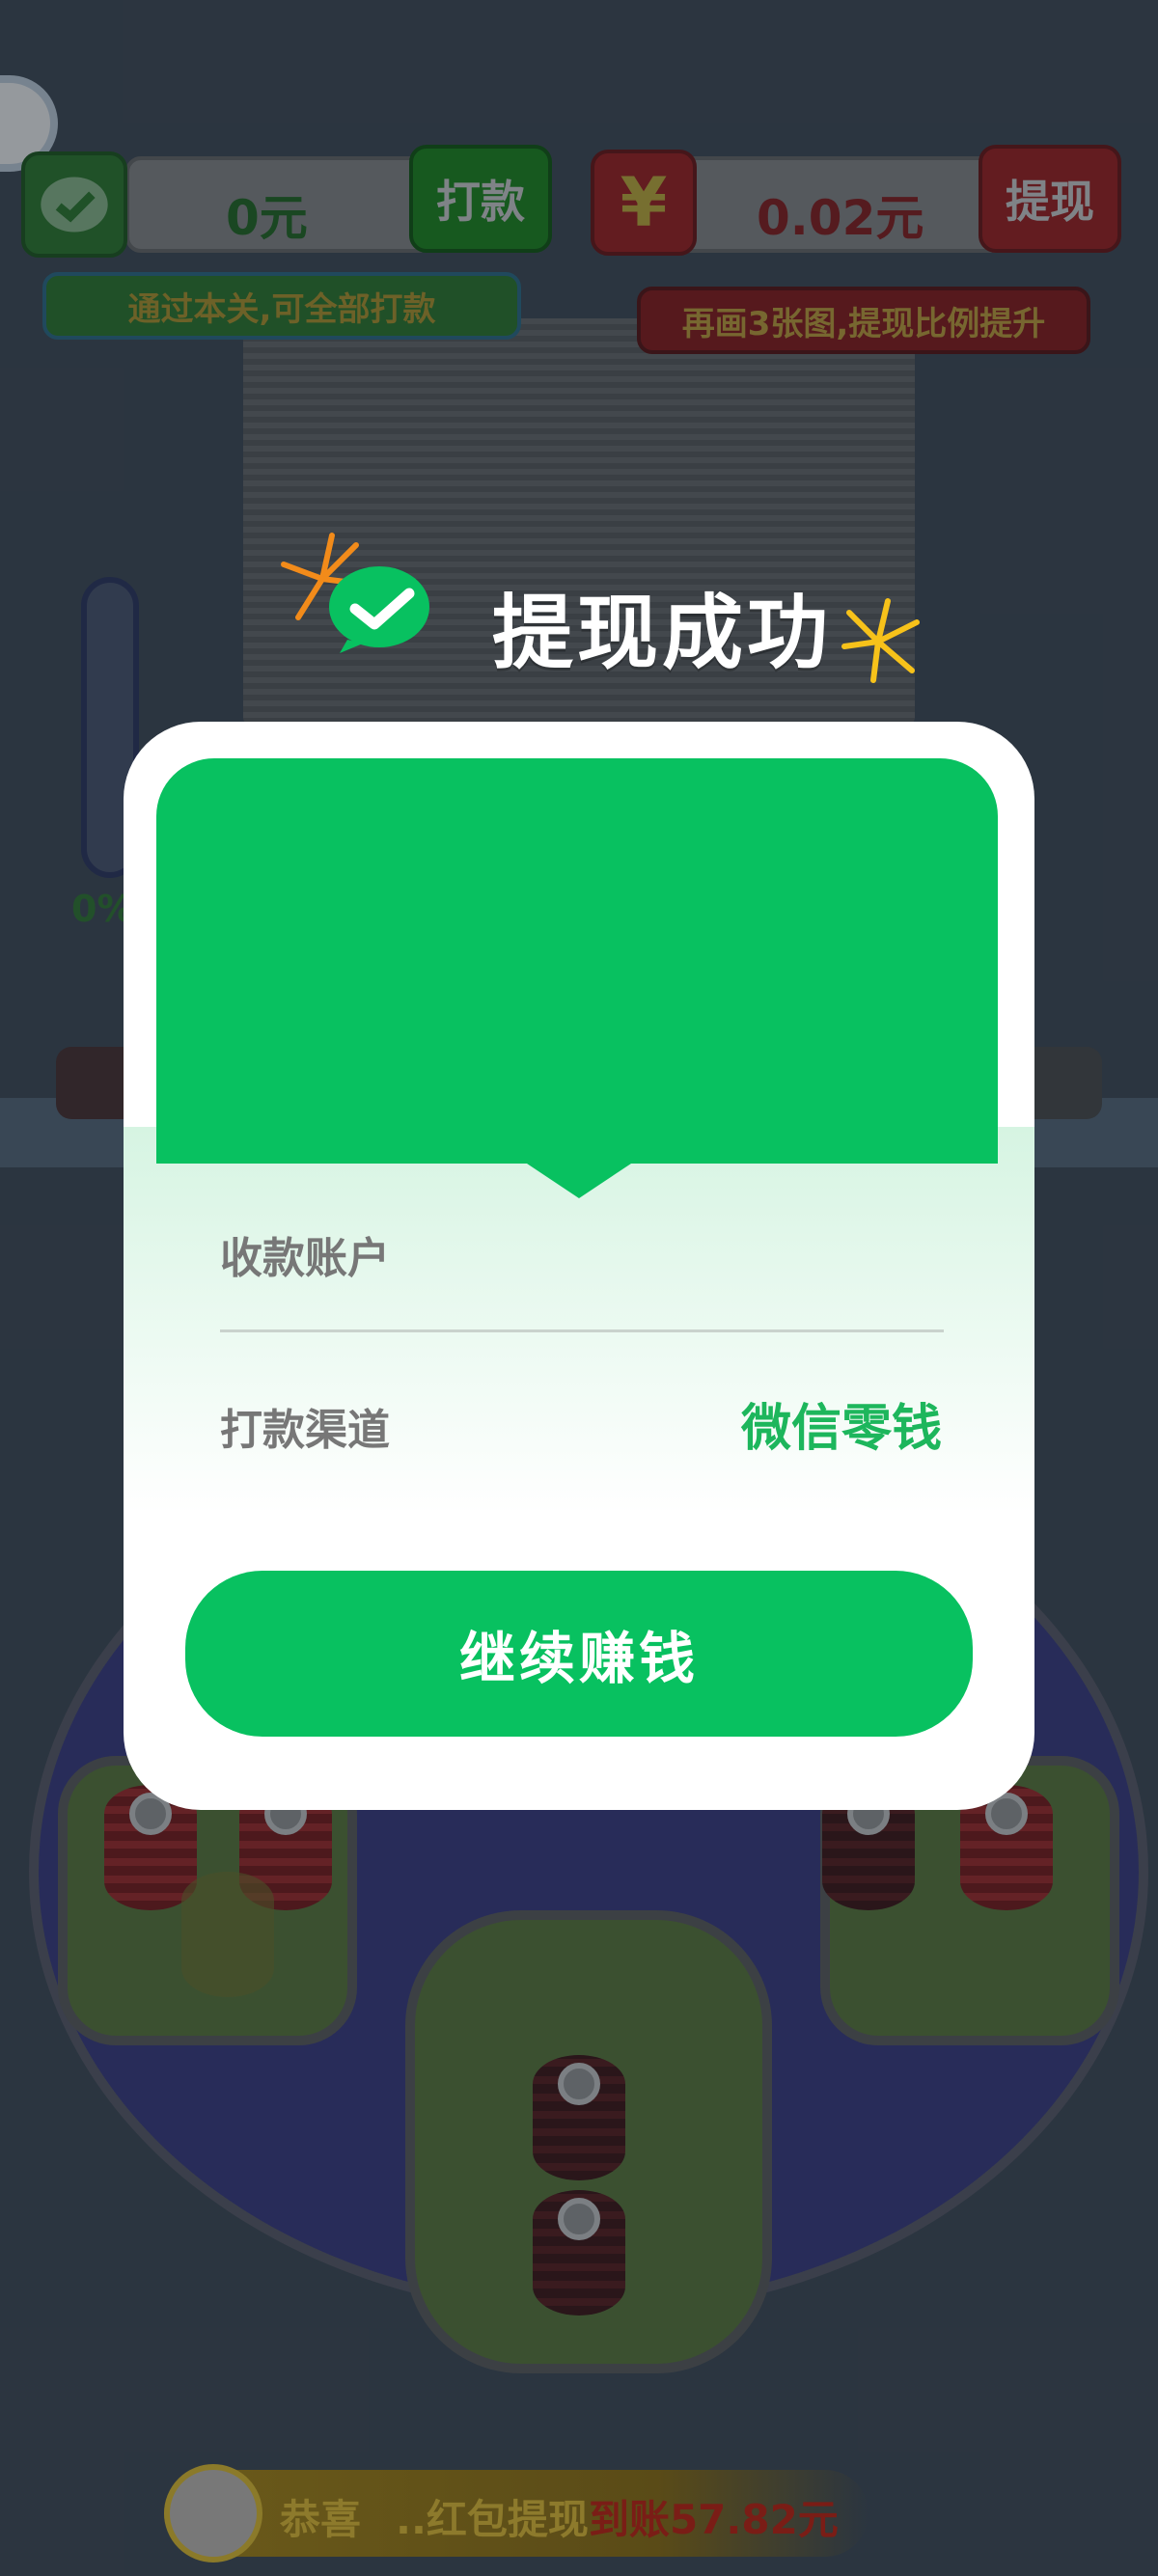 This screenshot has height=2576, width=1158. What do you see at coordinates (492, 2520) in the screenshot?
I see `ticker-middle: ..红包提现` at bounding box center [492, 2520].